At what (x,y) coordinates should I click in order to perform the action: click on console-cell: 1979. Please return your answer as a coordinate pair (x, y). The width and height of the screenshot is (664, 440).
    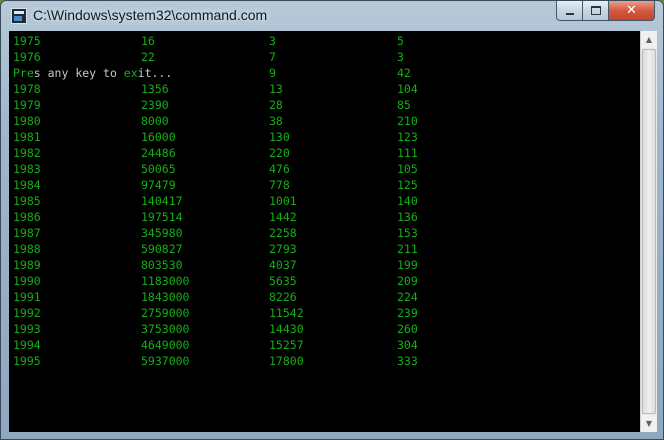
    Looking at the image, I should click on (27, 105).